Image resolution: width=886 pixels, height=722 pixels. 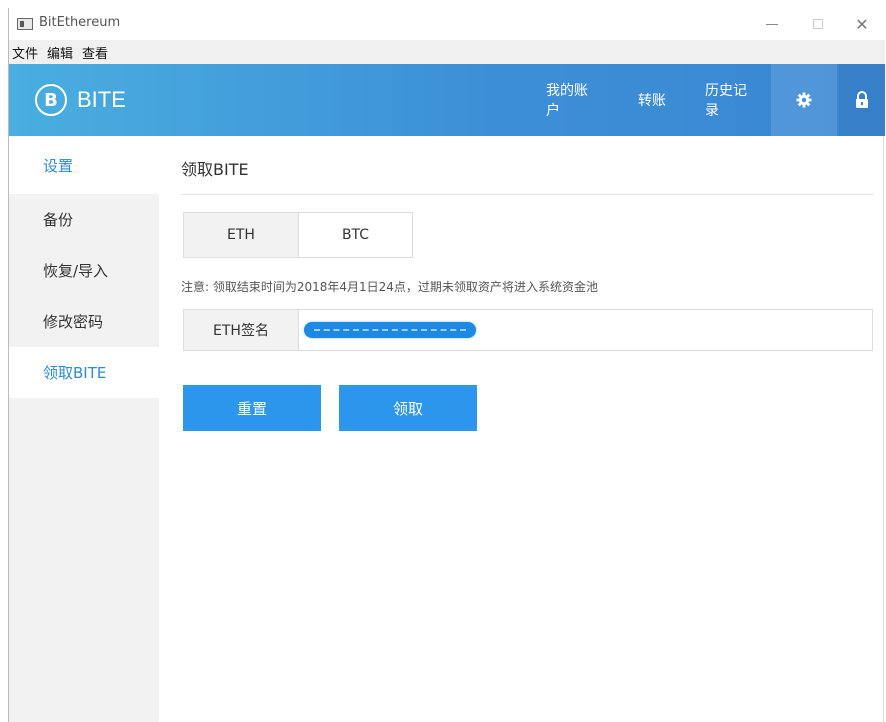 What do you see at coordinates (84, 165) in the screenshot?
I see `sidebar-item-settings: 设置` at bounding box center [84, 165].